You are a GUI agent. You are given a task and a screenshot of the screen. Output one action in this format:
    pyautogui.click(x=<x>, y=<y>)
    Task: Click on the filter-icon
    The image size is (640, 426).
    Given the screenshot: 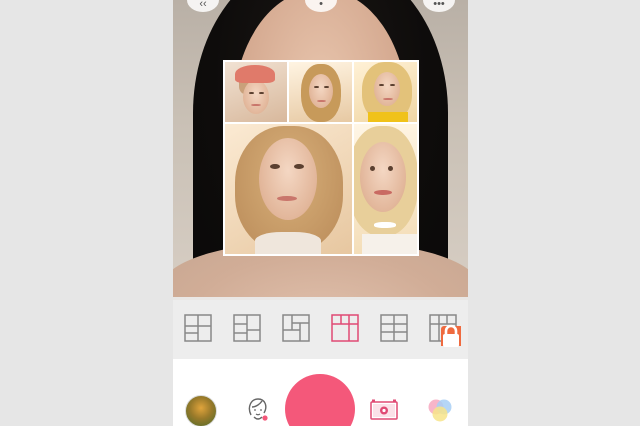 What is the action you would take?
    pyautogui.click(x=440, y=410)
    